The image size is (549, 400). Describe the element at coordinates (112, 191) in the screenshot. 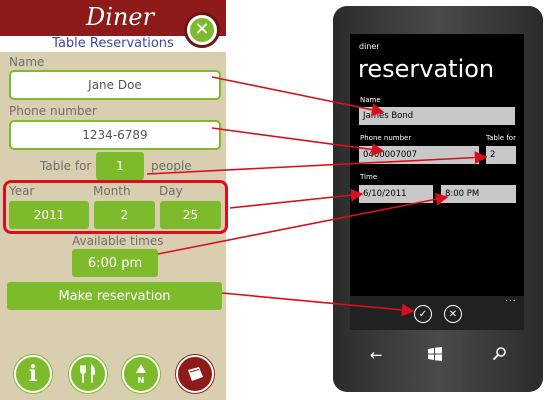

I see `month-label: Month` at that location.